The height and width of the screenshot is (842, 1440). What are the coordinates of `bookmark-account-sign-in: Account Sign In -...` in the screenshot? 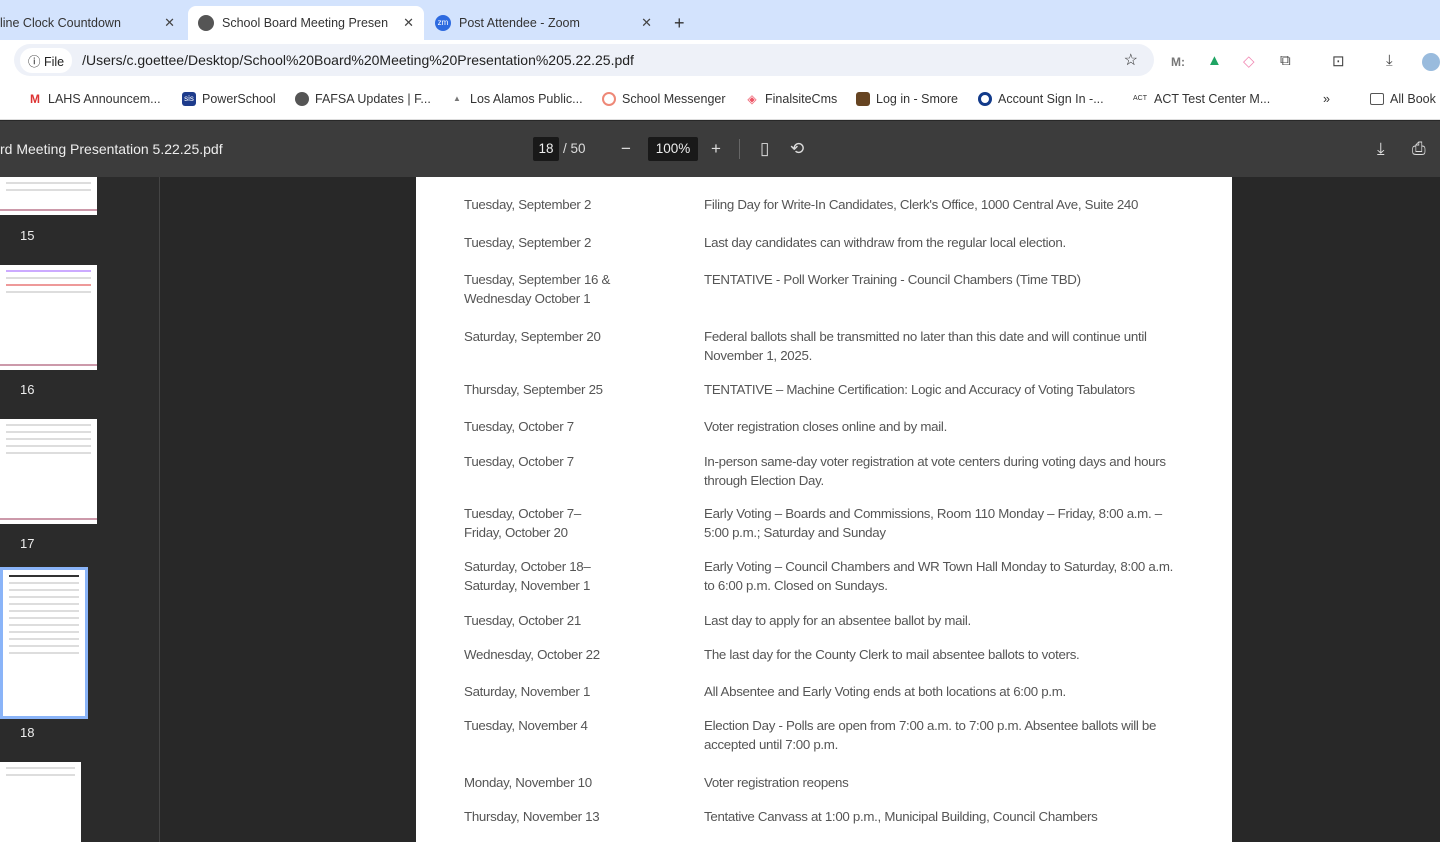 It's located at (1041, 99).